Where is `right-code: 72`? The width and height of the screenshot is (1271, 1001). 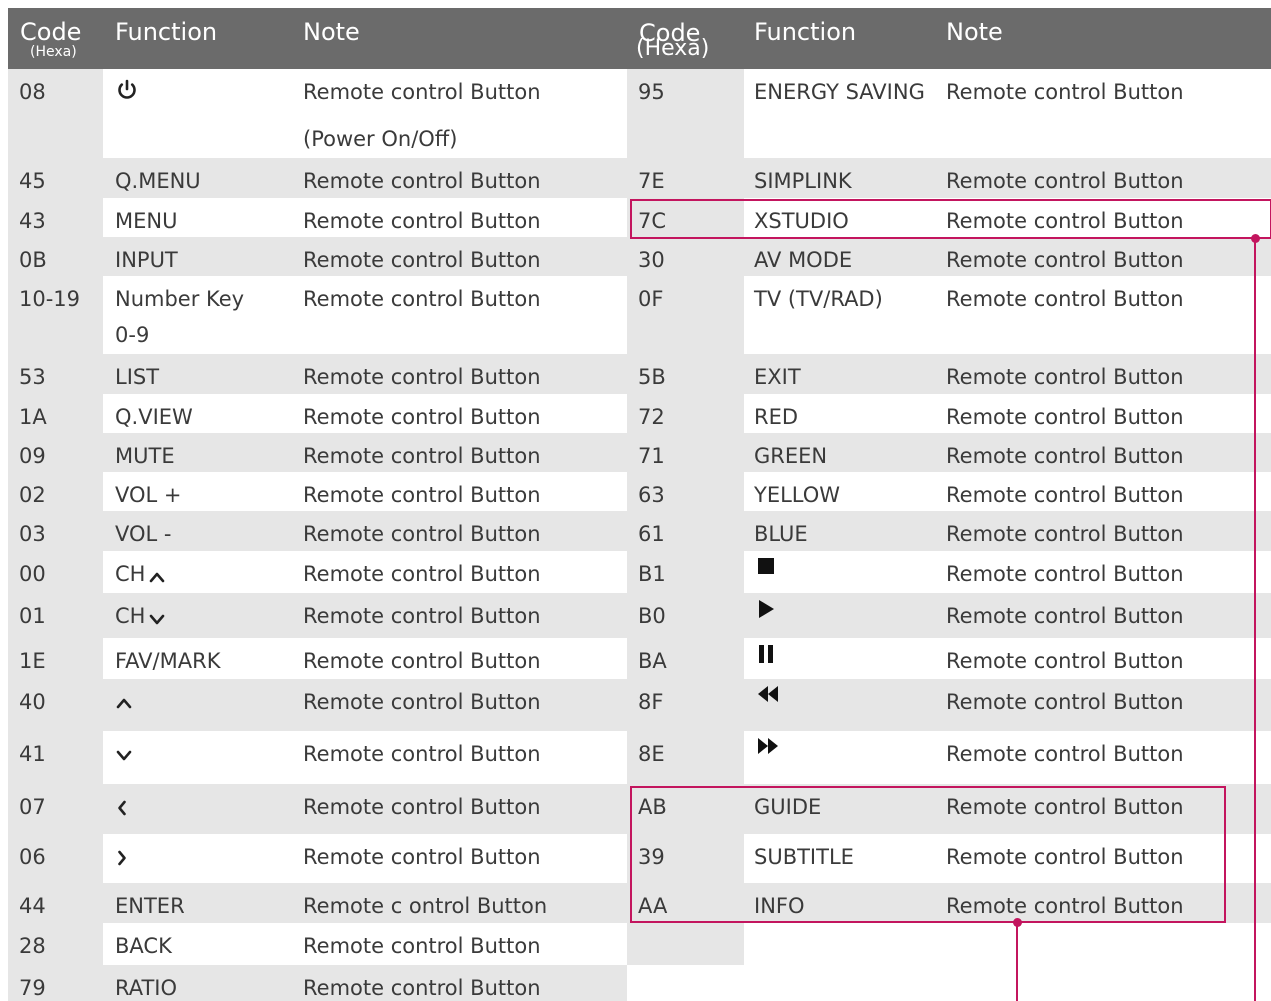 right-code: 72 is located at coordinates (651, 417).